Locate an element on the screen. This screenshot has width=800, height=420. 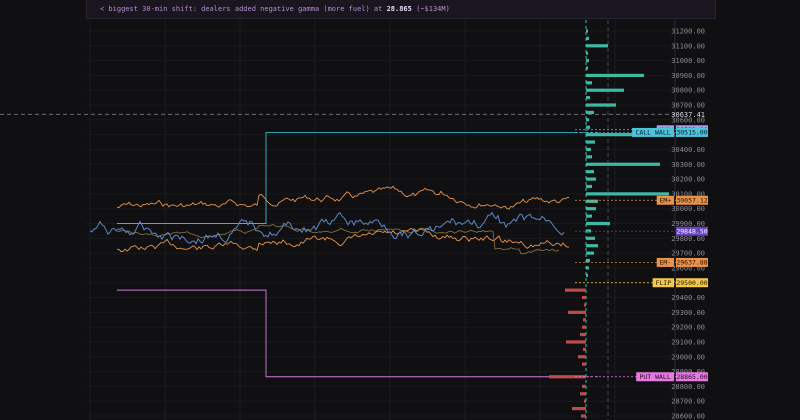
put-wall-label: PUT WALL is located at coordinates (654, 377).